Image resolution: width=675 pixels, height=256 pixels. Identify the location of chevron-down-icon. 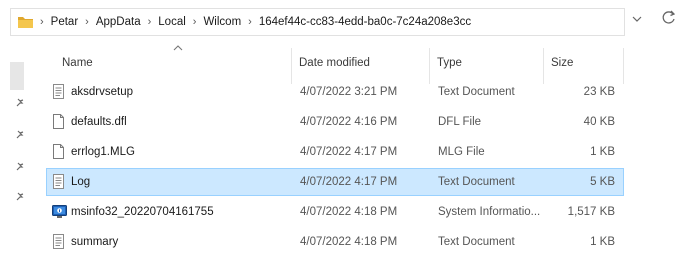
(637, 20).